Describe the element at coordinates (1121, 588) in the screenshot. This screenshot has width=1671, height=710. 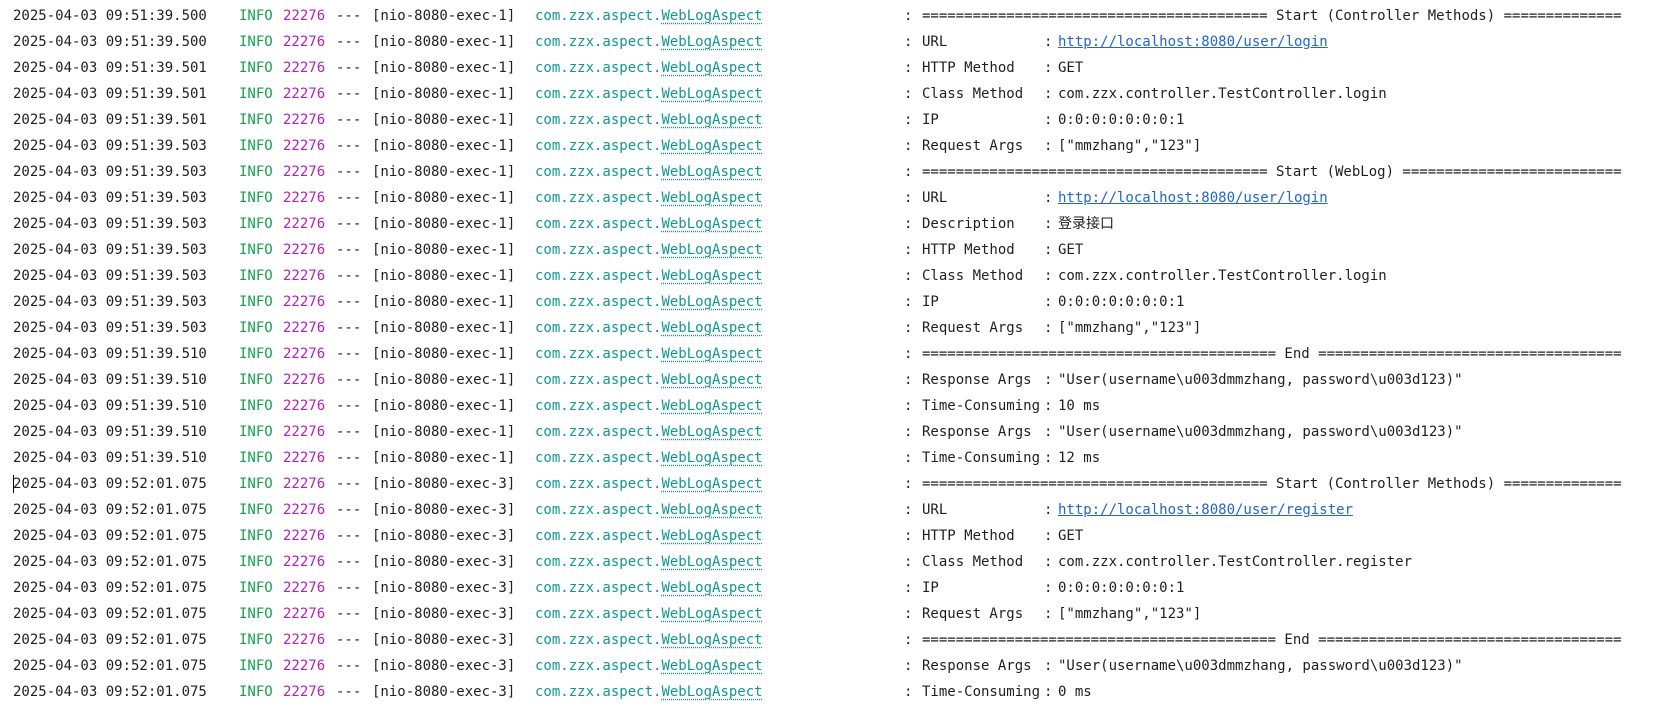
I see `log-value: 0:0:0:0:0:0:0:1` at that location.